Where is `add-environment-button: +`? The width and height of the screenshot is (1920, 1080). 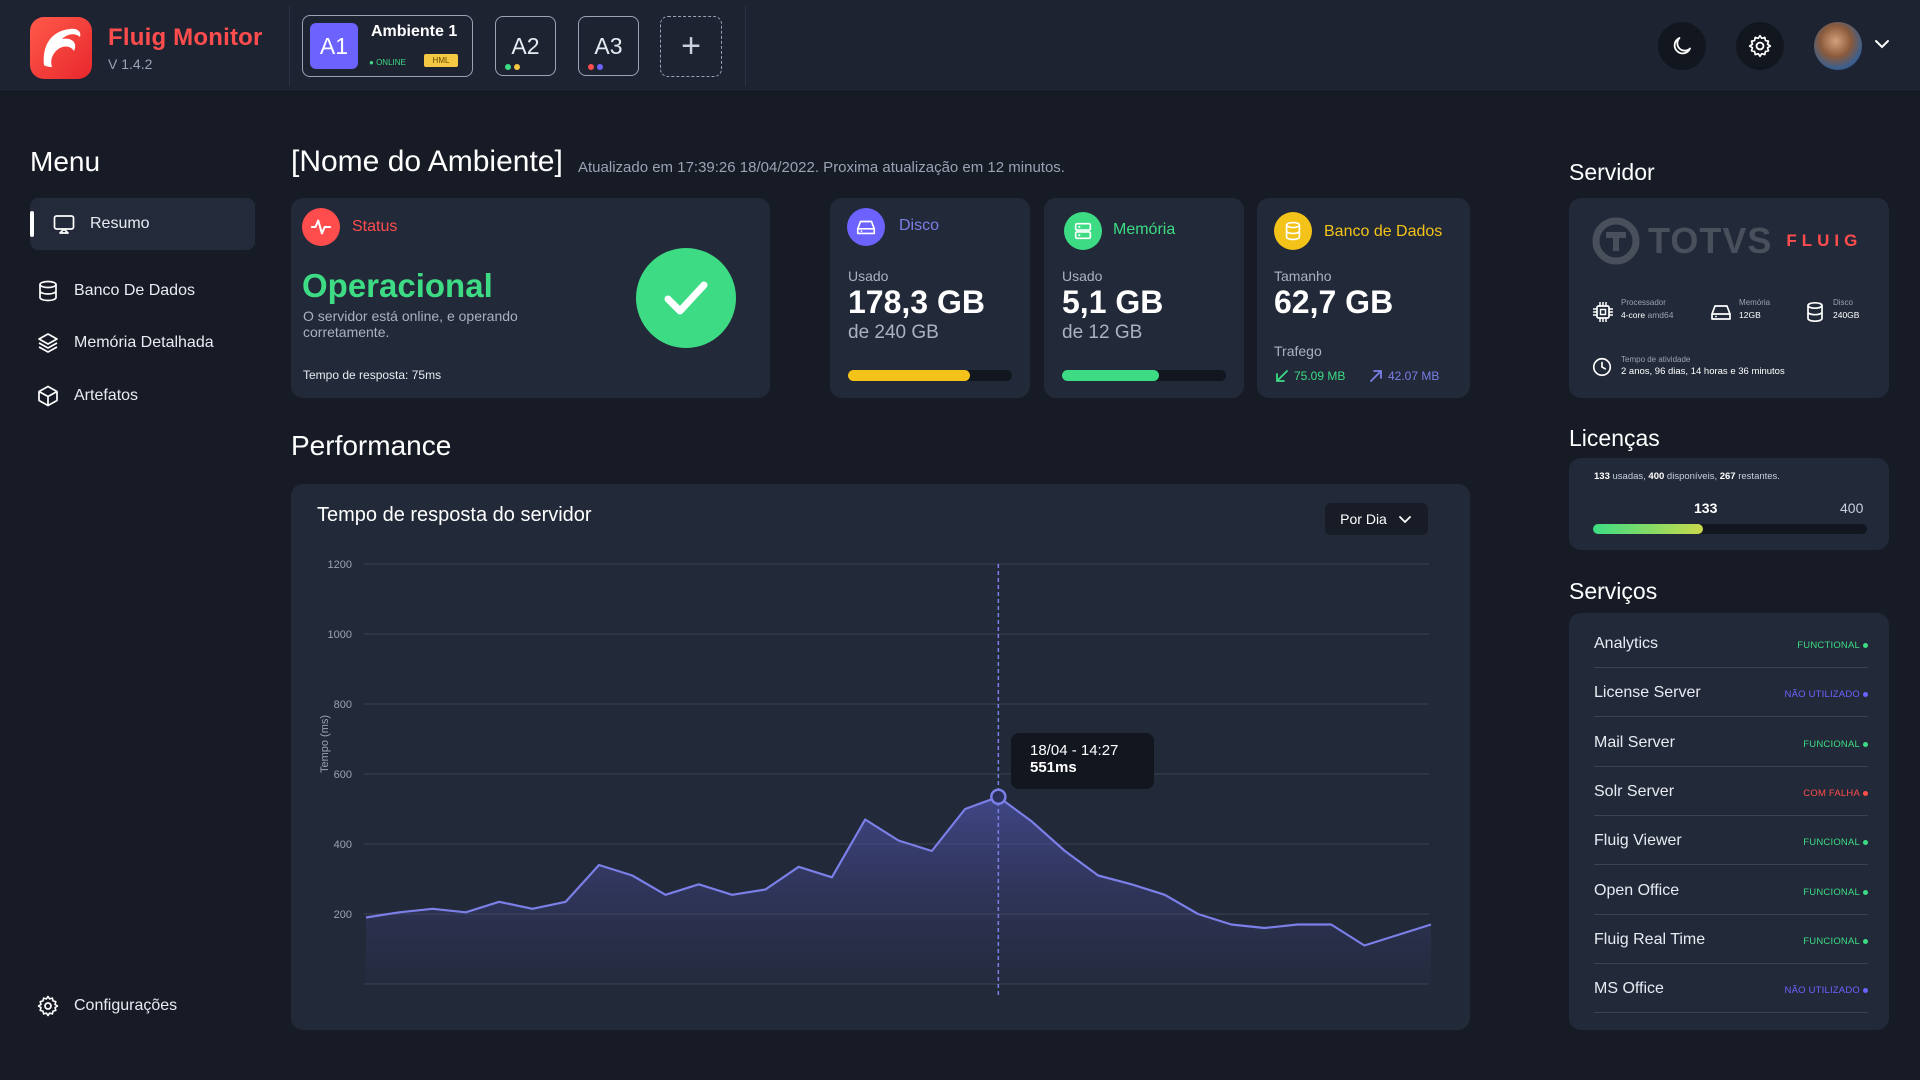
add-environment-button: + is located at coordinates (691, 46).